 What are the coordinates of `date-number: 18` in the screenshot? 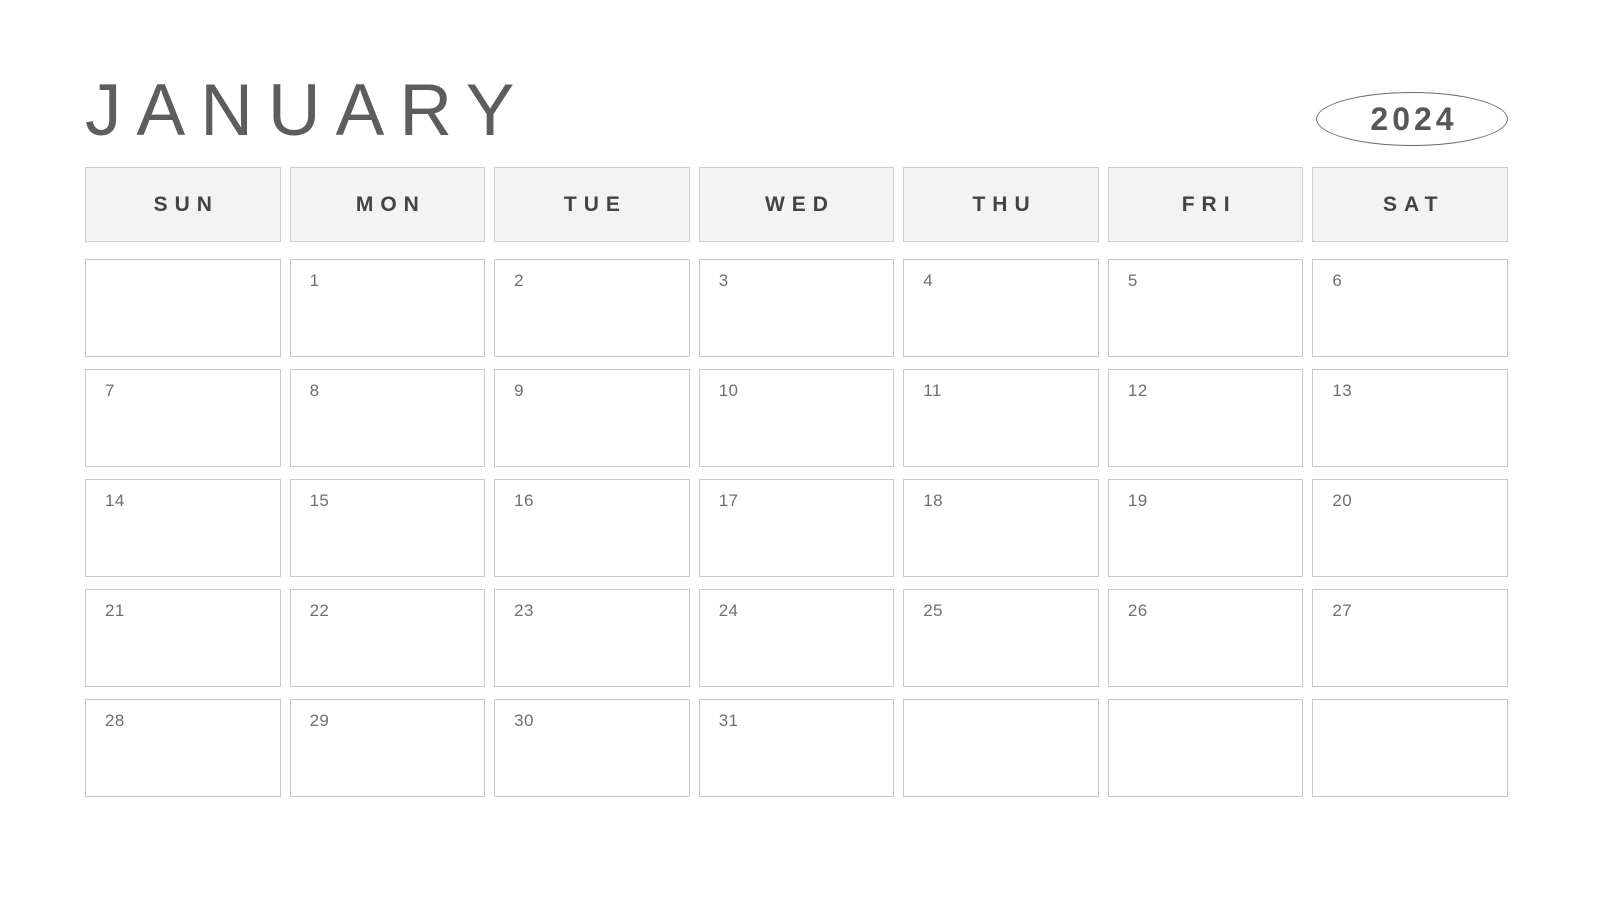 It's located at (933, 500).